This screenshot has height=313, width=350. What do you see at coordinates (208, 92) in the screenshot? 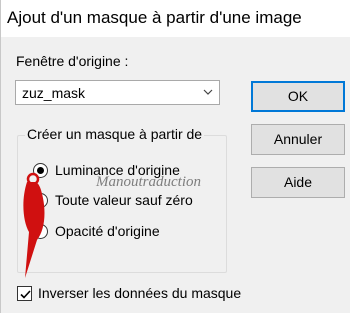
I see `chevron-down-icon` at bounding box center [208, 92].